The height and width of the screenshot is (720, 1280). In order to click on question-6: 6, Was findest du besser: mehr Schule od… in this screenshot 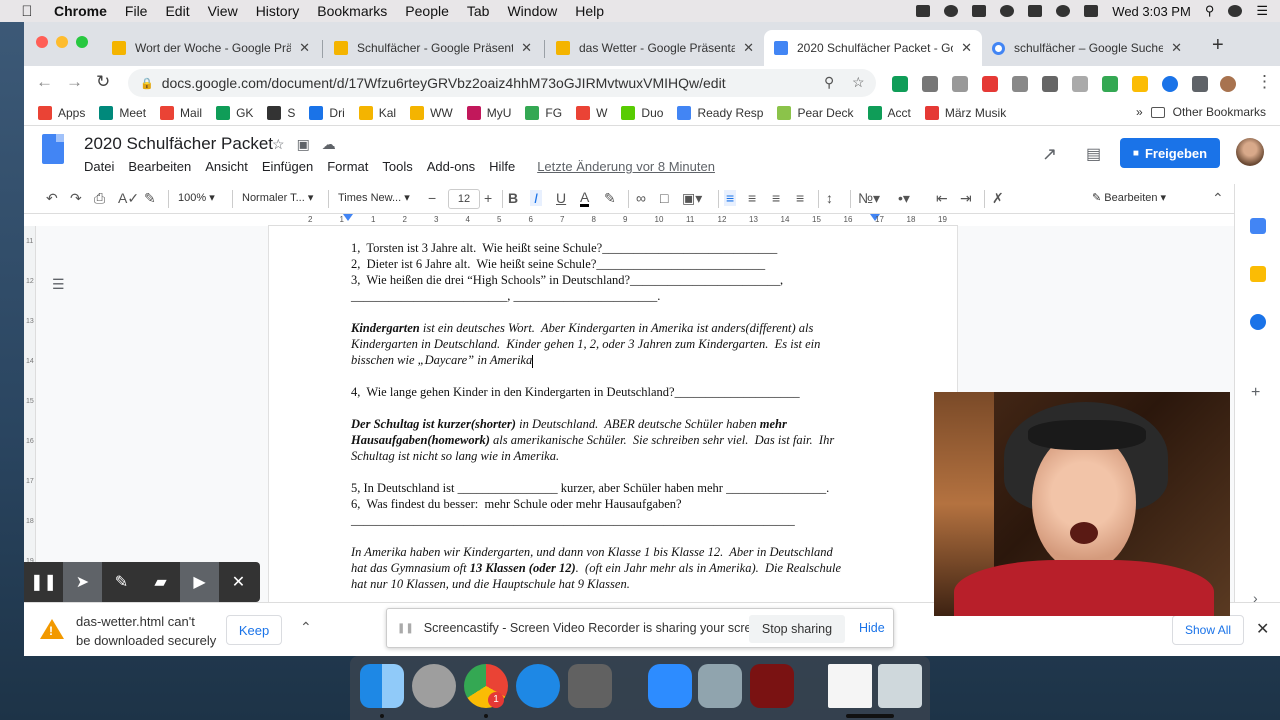, I will do `click(621, 504)`.